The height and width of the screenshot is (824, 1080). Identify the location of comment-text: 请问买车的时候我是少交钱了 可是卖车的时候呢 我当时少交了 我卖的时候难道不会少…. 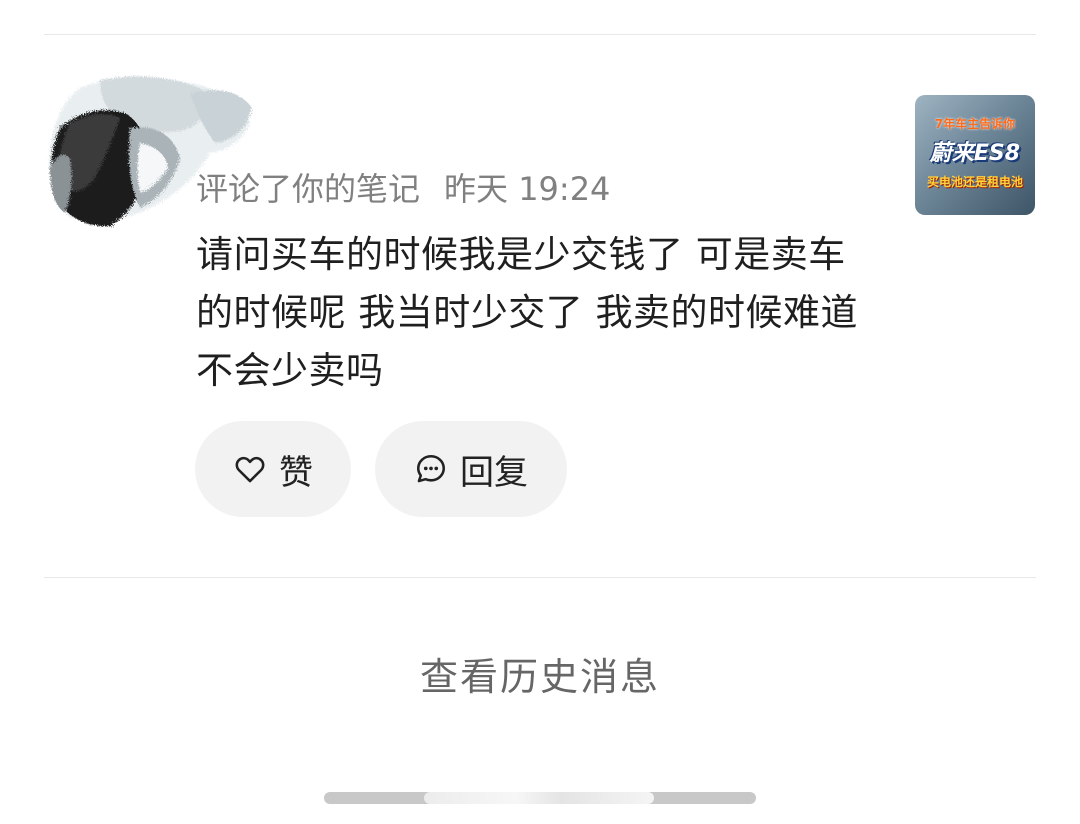
(536, 313).